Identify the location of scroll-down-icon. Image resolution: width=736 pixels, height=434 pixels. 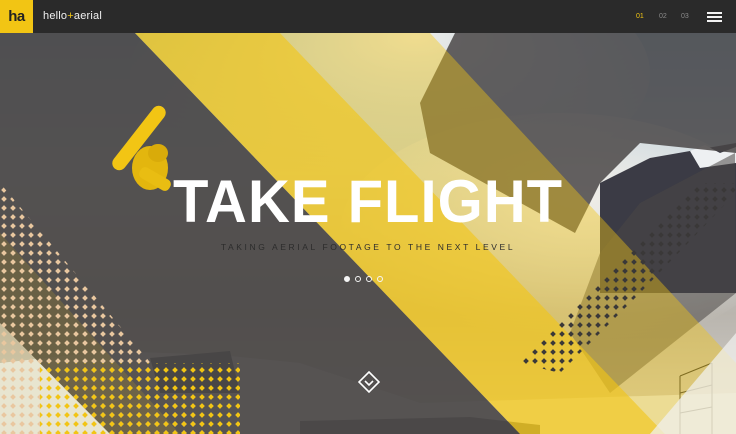
(369, 382).